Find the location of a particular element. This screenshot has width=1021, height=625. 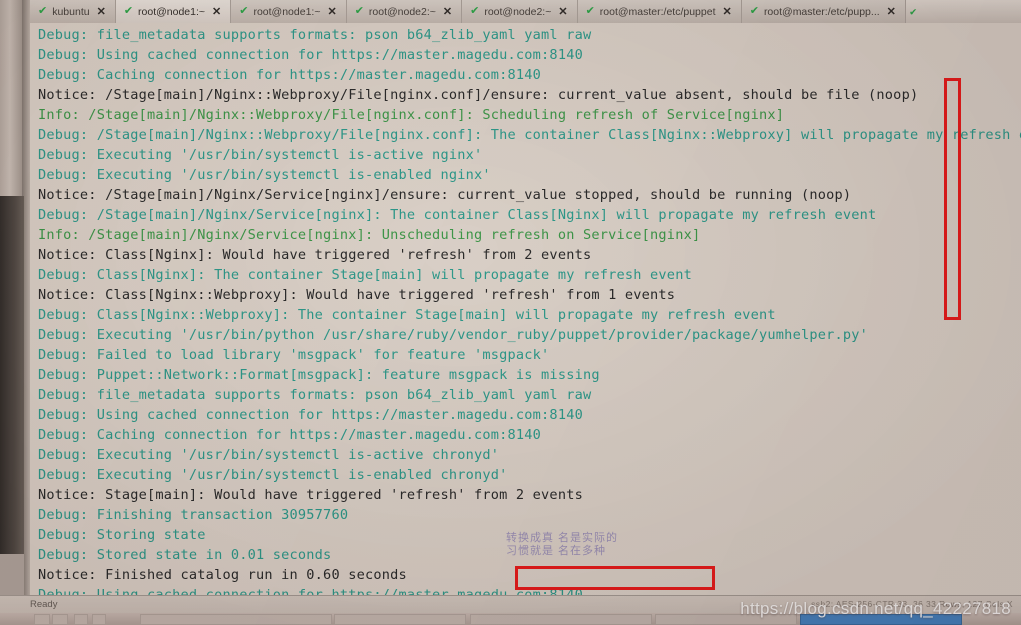

tab-4: ✔ root@node2:~ ✕ is located at coordinates (520, 11).